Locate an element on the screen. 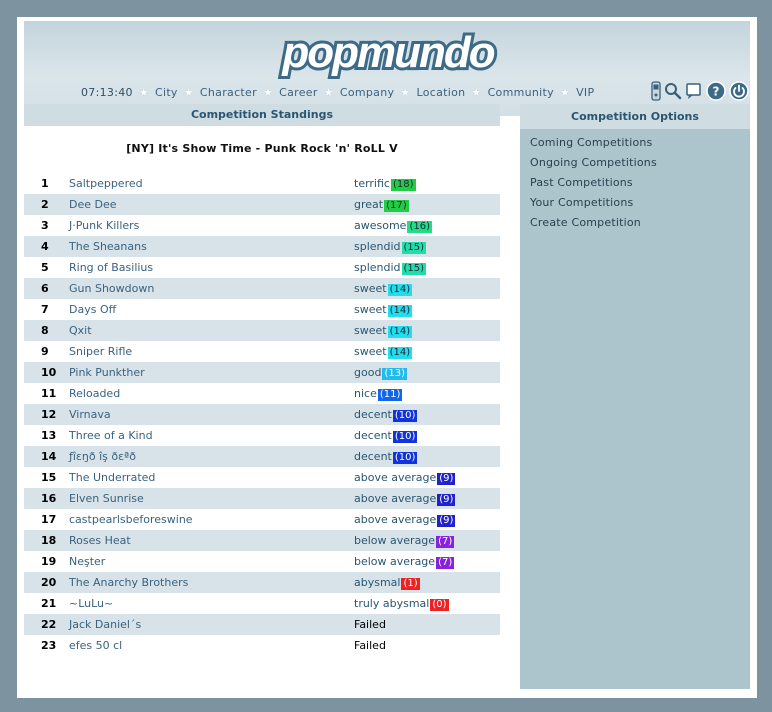 The width and height of the screenshot is (772, 712). logo-graphic: popmundo is located at coordinates (388, 52).